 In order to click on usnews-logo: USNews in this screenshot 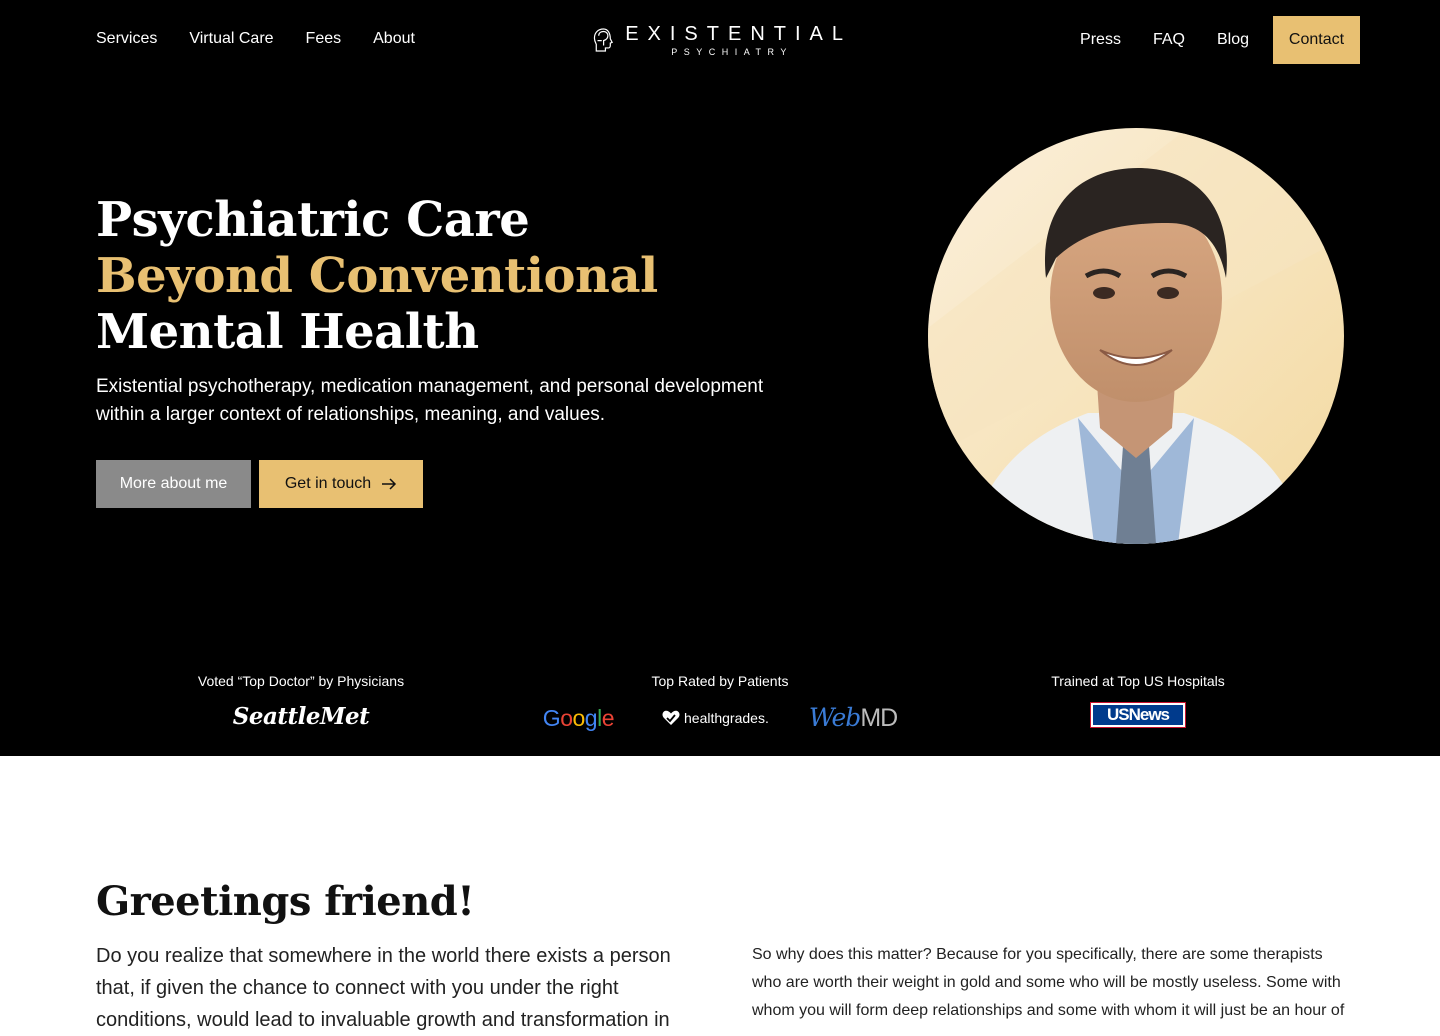, I will do `click(1138, 715)`.